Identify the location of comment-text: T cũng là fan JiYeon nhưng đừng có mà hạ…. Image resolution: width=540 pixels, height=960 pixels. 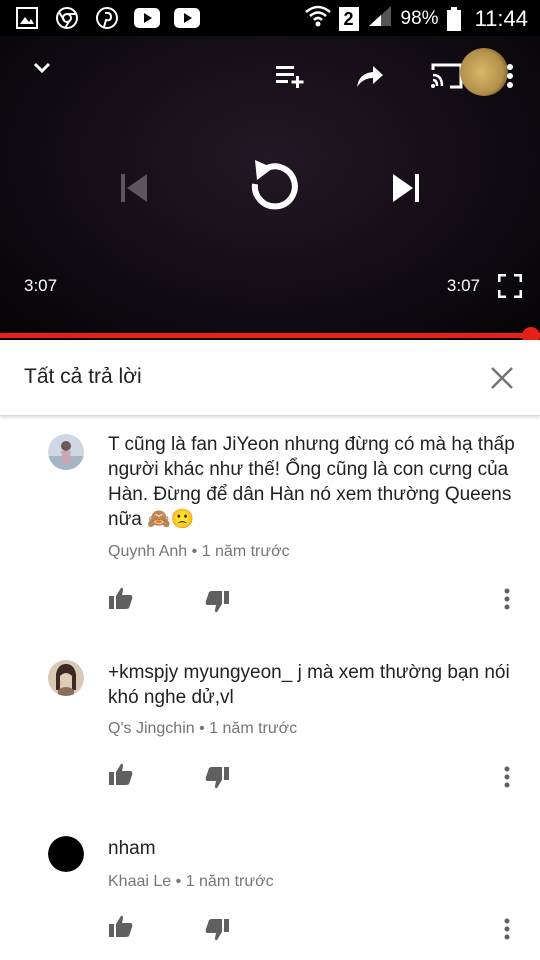
(311, 482).